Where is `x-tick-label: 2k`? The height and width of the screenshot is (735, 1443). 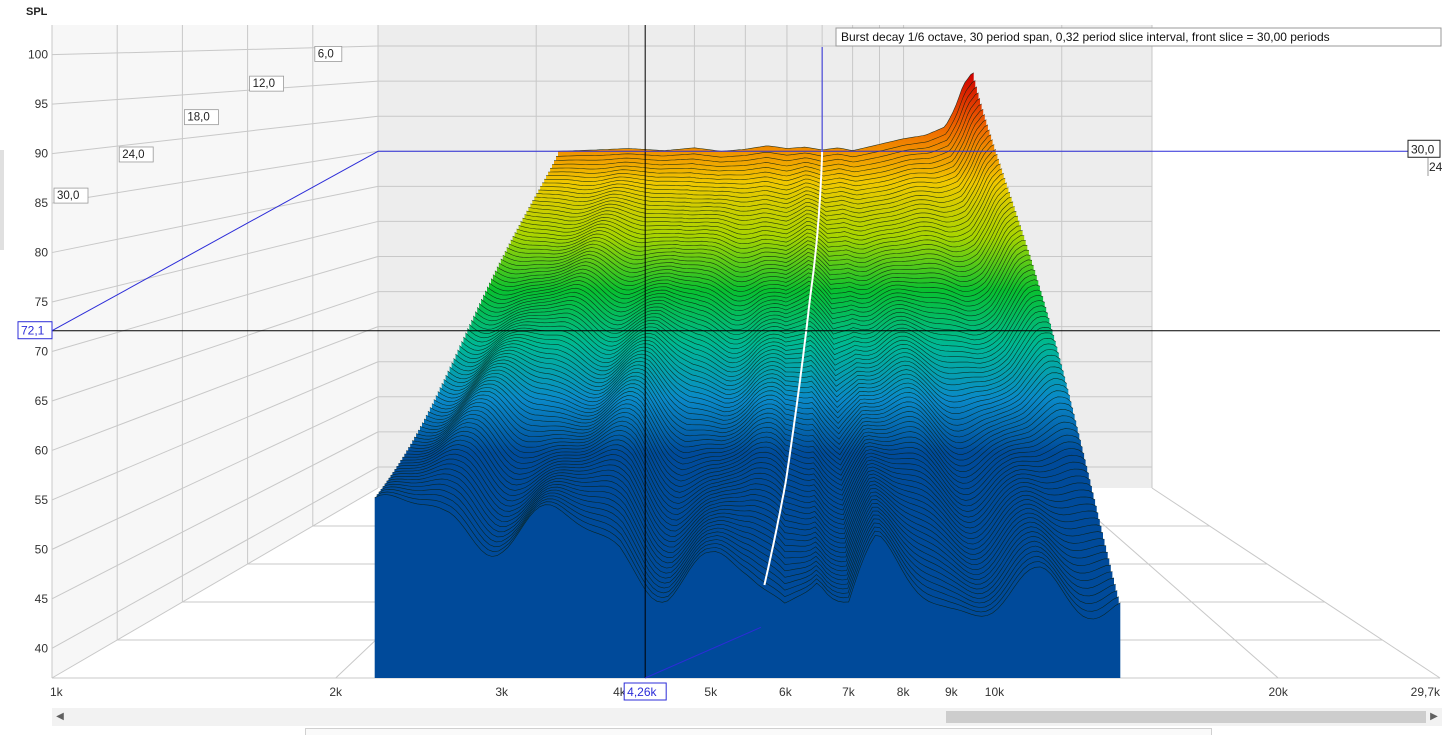
x-tick-label: 2k is located at coordinates (336, 692).